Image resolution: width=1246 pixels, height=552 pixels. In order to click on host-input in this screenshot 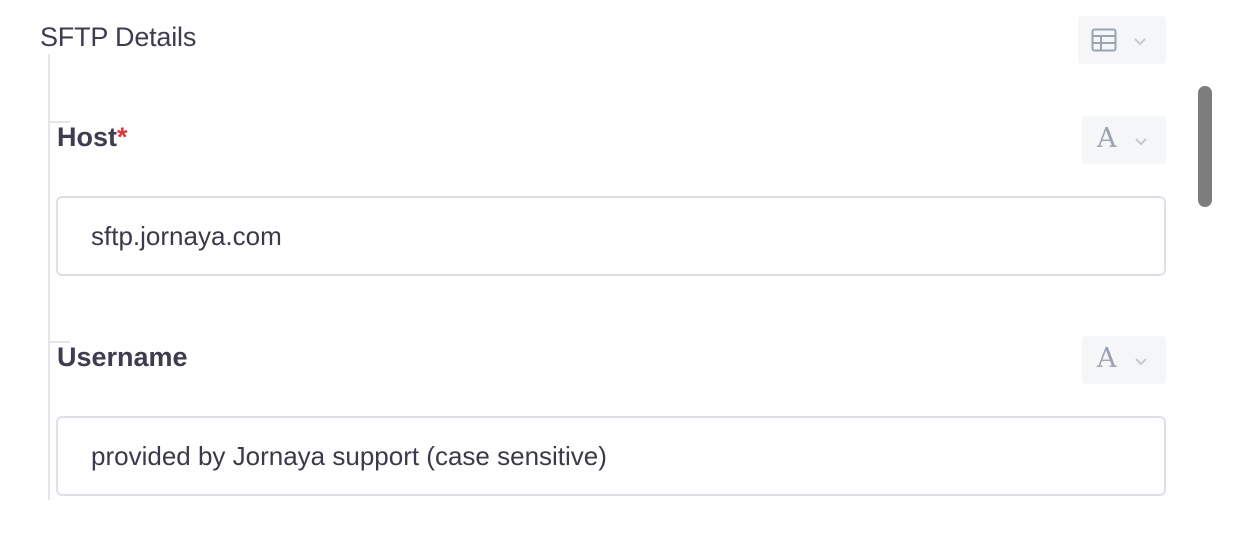, I will do `click(611, 236)`.